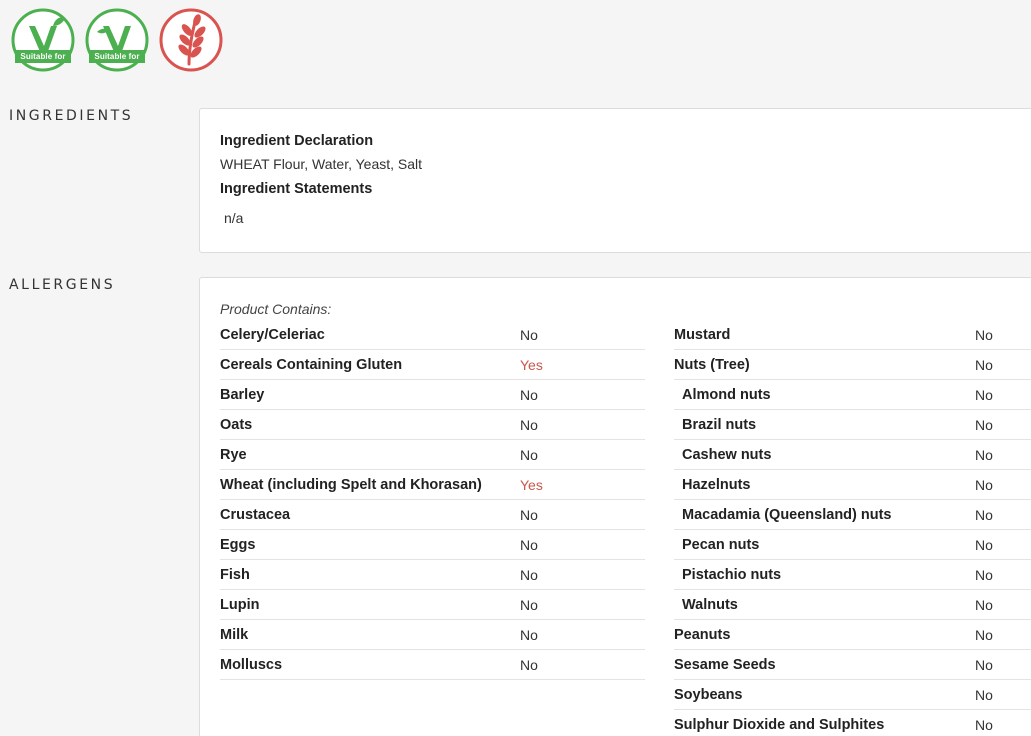 The image size is (1031, 736). Describe the element at coordinates (852, 455) in the screenshot. I see `allergen-row: Cashew nuts No` at that location.